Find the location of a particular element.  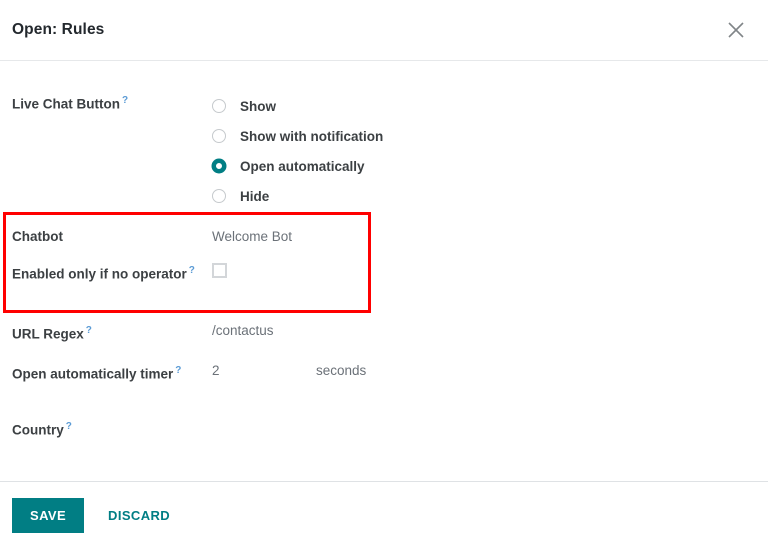

label-enabled-only-if-no-operator: Enabled only if no operator? is located at coordinates (103, 273).